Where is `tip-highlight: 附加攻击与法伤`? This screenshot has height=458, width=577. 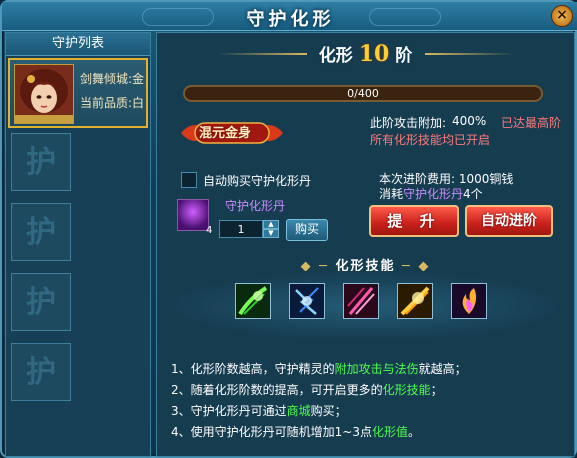
tip-highlight: 附加攻击与法伤 is located at coordinates (376, 369).